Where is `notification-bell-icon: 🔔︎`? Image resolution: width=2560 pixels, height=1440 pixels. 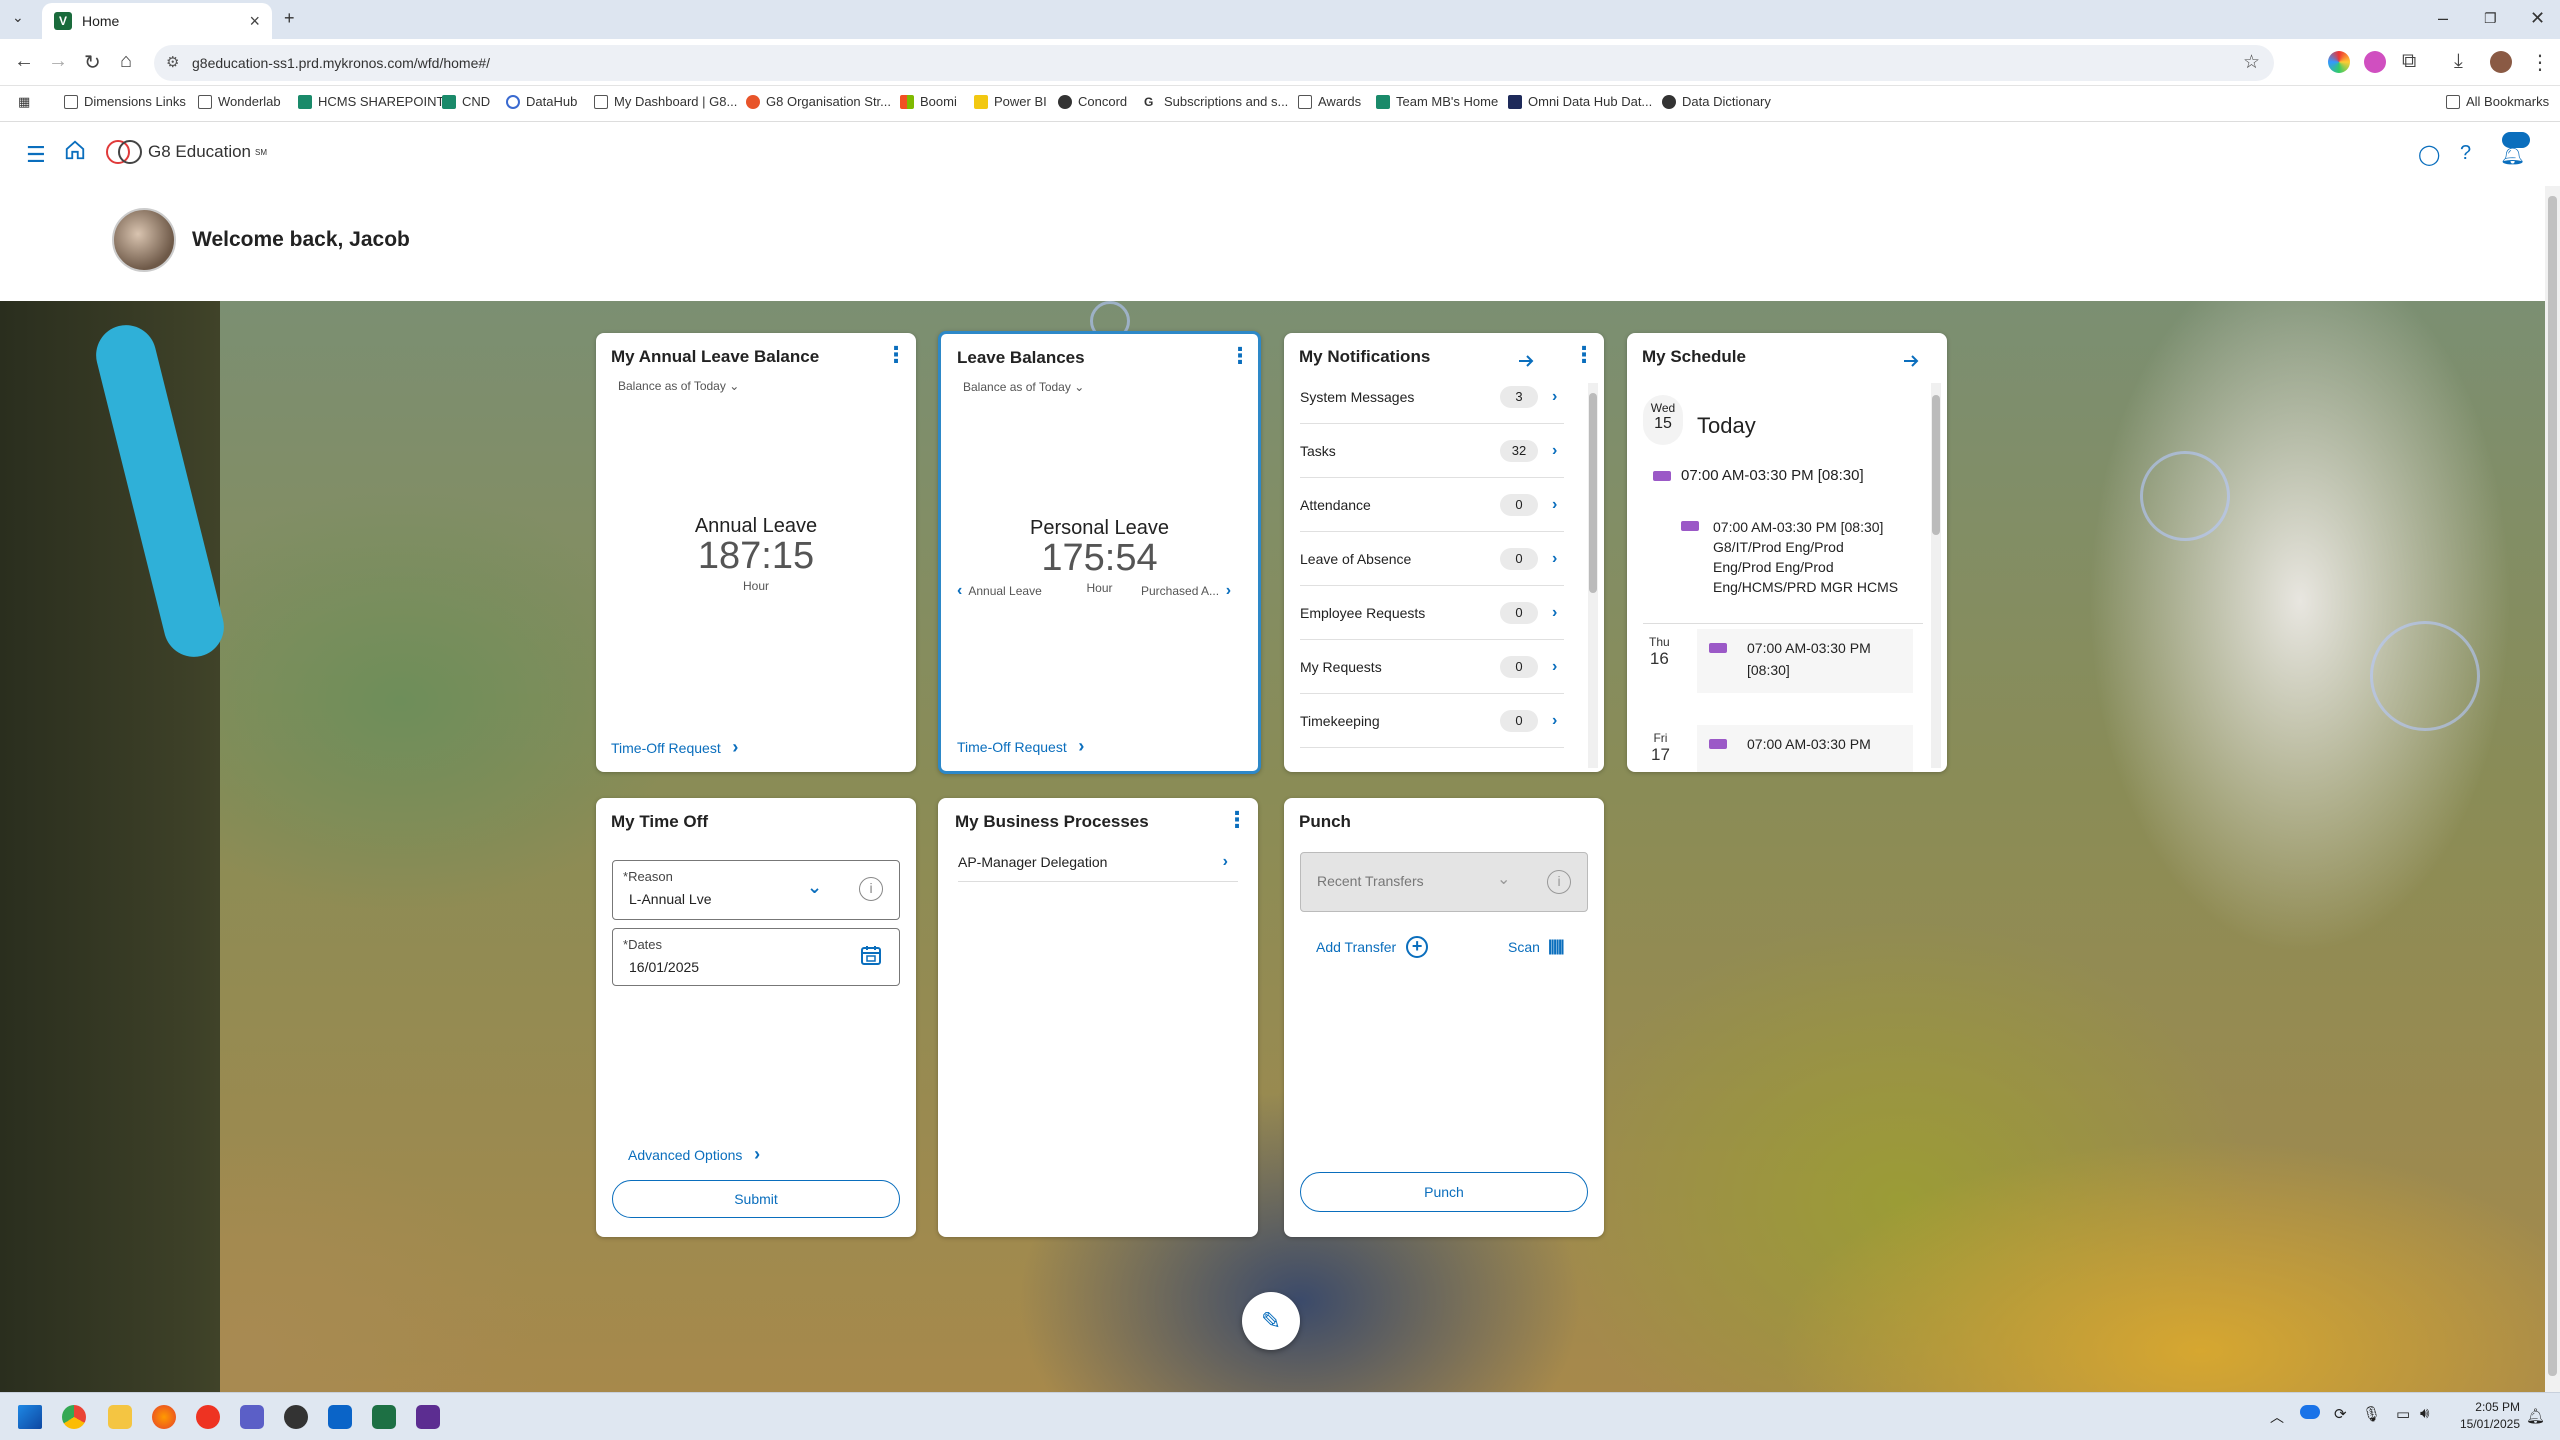
notification-bell-icon: 🔔︎ is located at coordinates (2535, 1416).